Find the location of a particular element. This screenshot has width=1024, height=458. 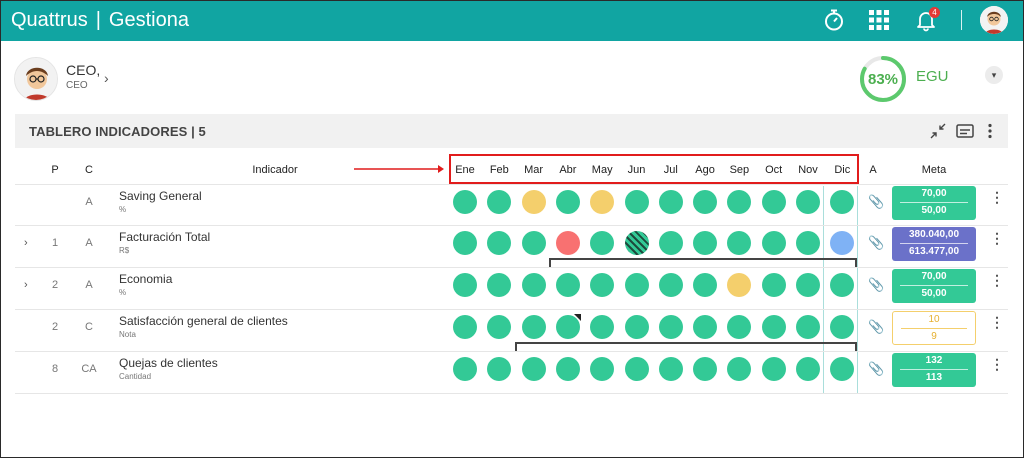

indicator-name: Facturación Total is located at coordinates (164, 237).